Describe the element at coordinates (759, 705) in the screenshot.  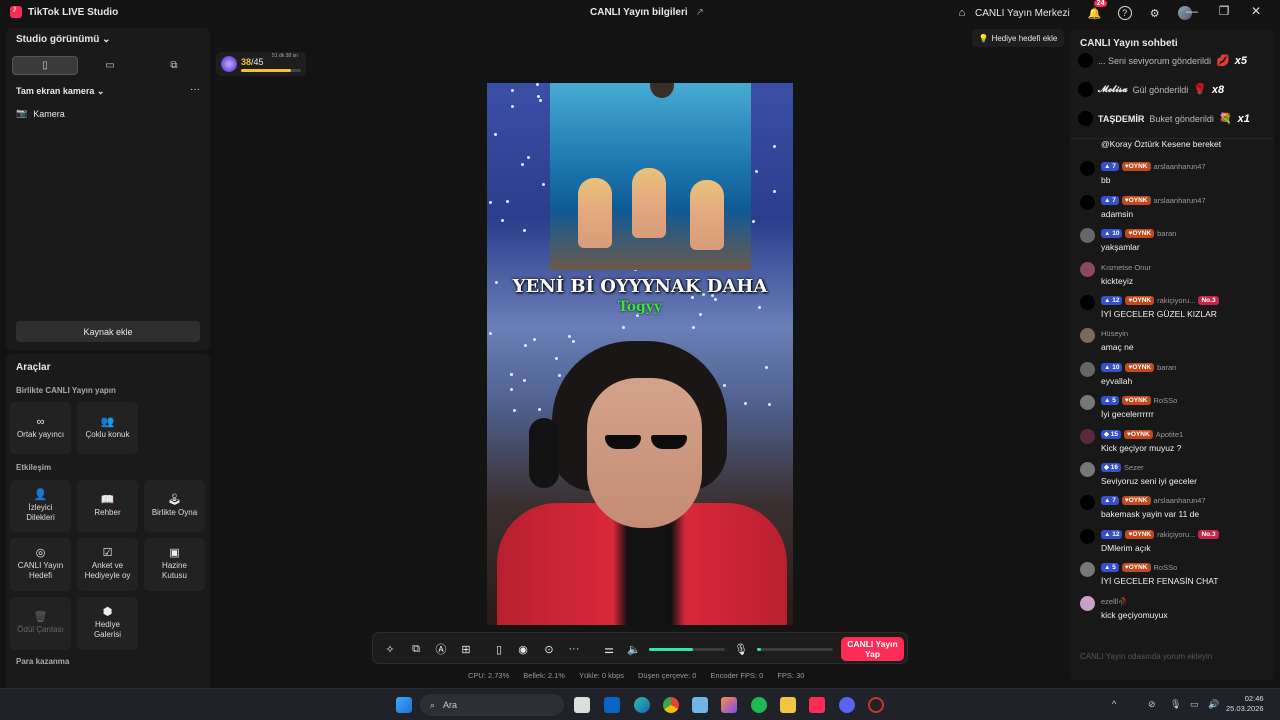
I see `spotify-icon` at that location.